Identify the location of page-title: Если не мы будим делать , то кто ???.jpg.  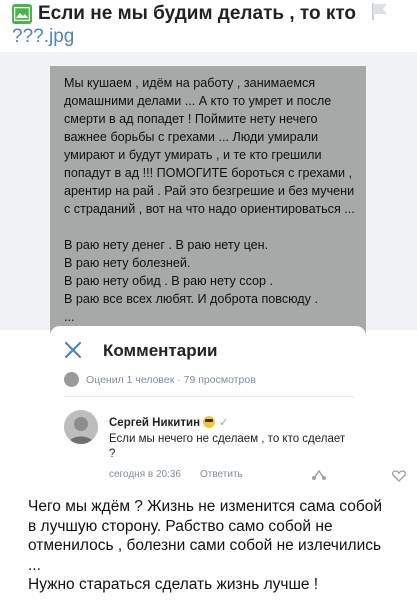
(187, 25).